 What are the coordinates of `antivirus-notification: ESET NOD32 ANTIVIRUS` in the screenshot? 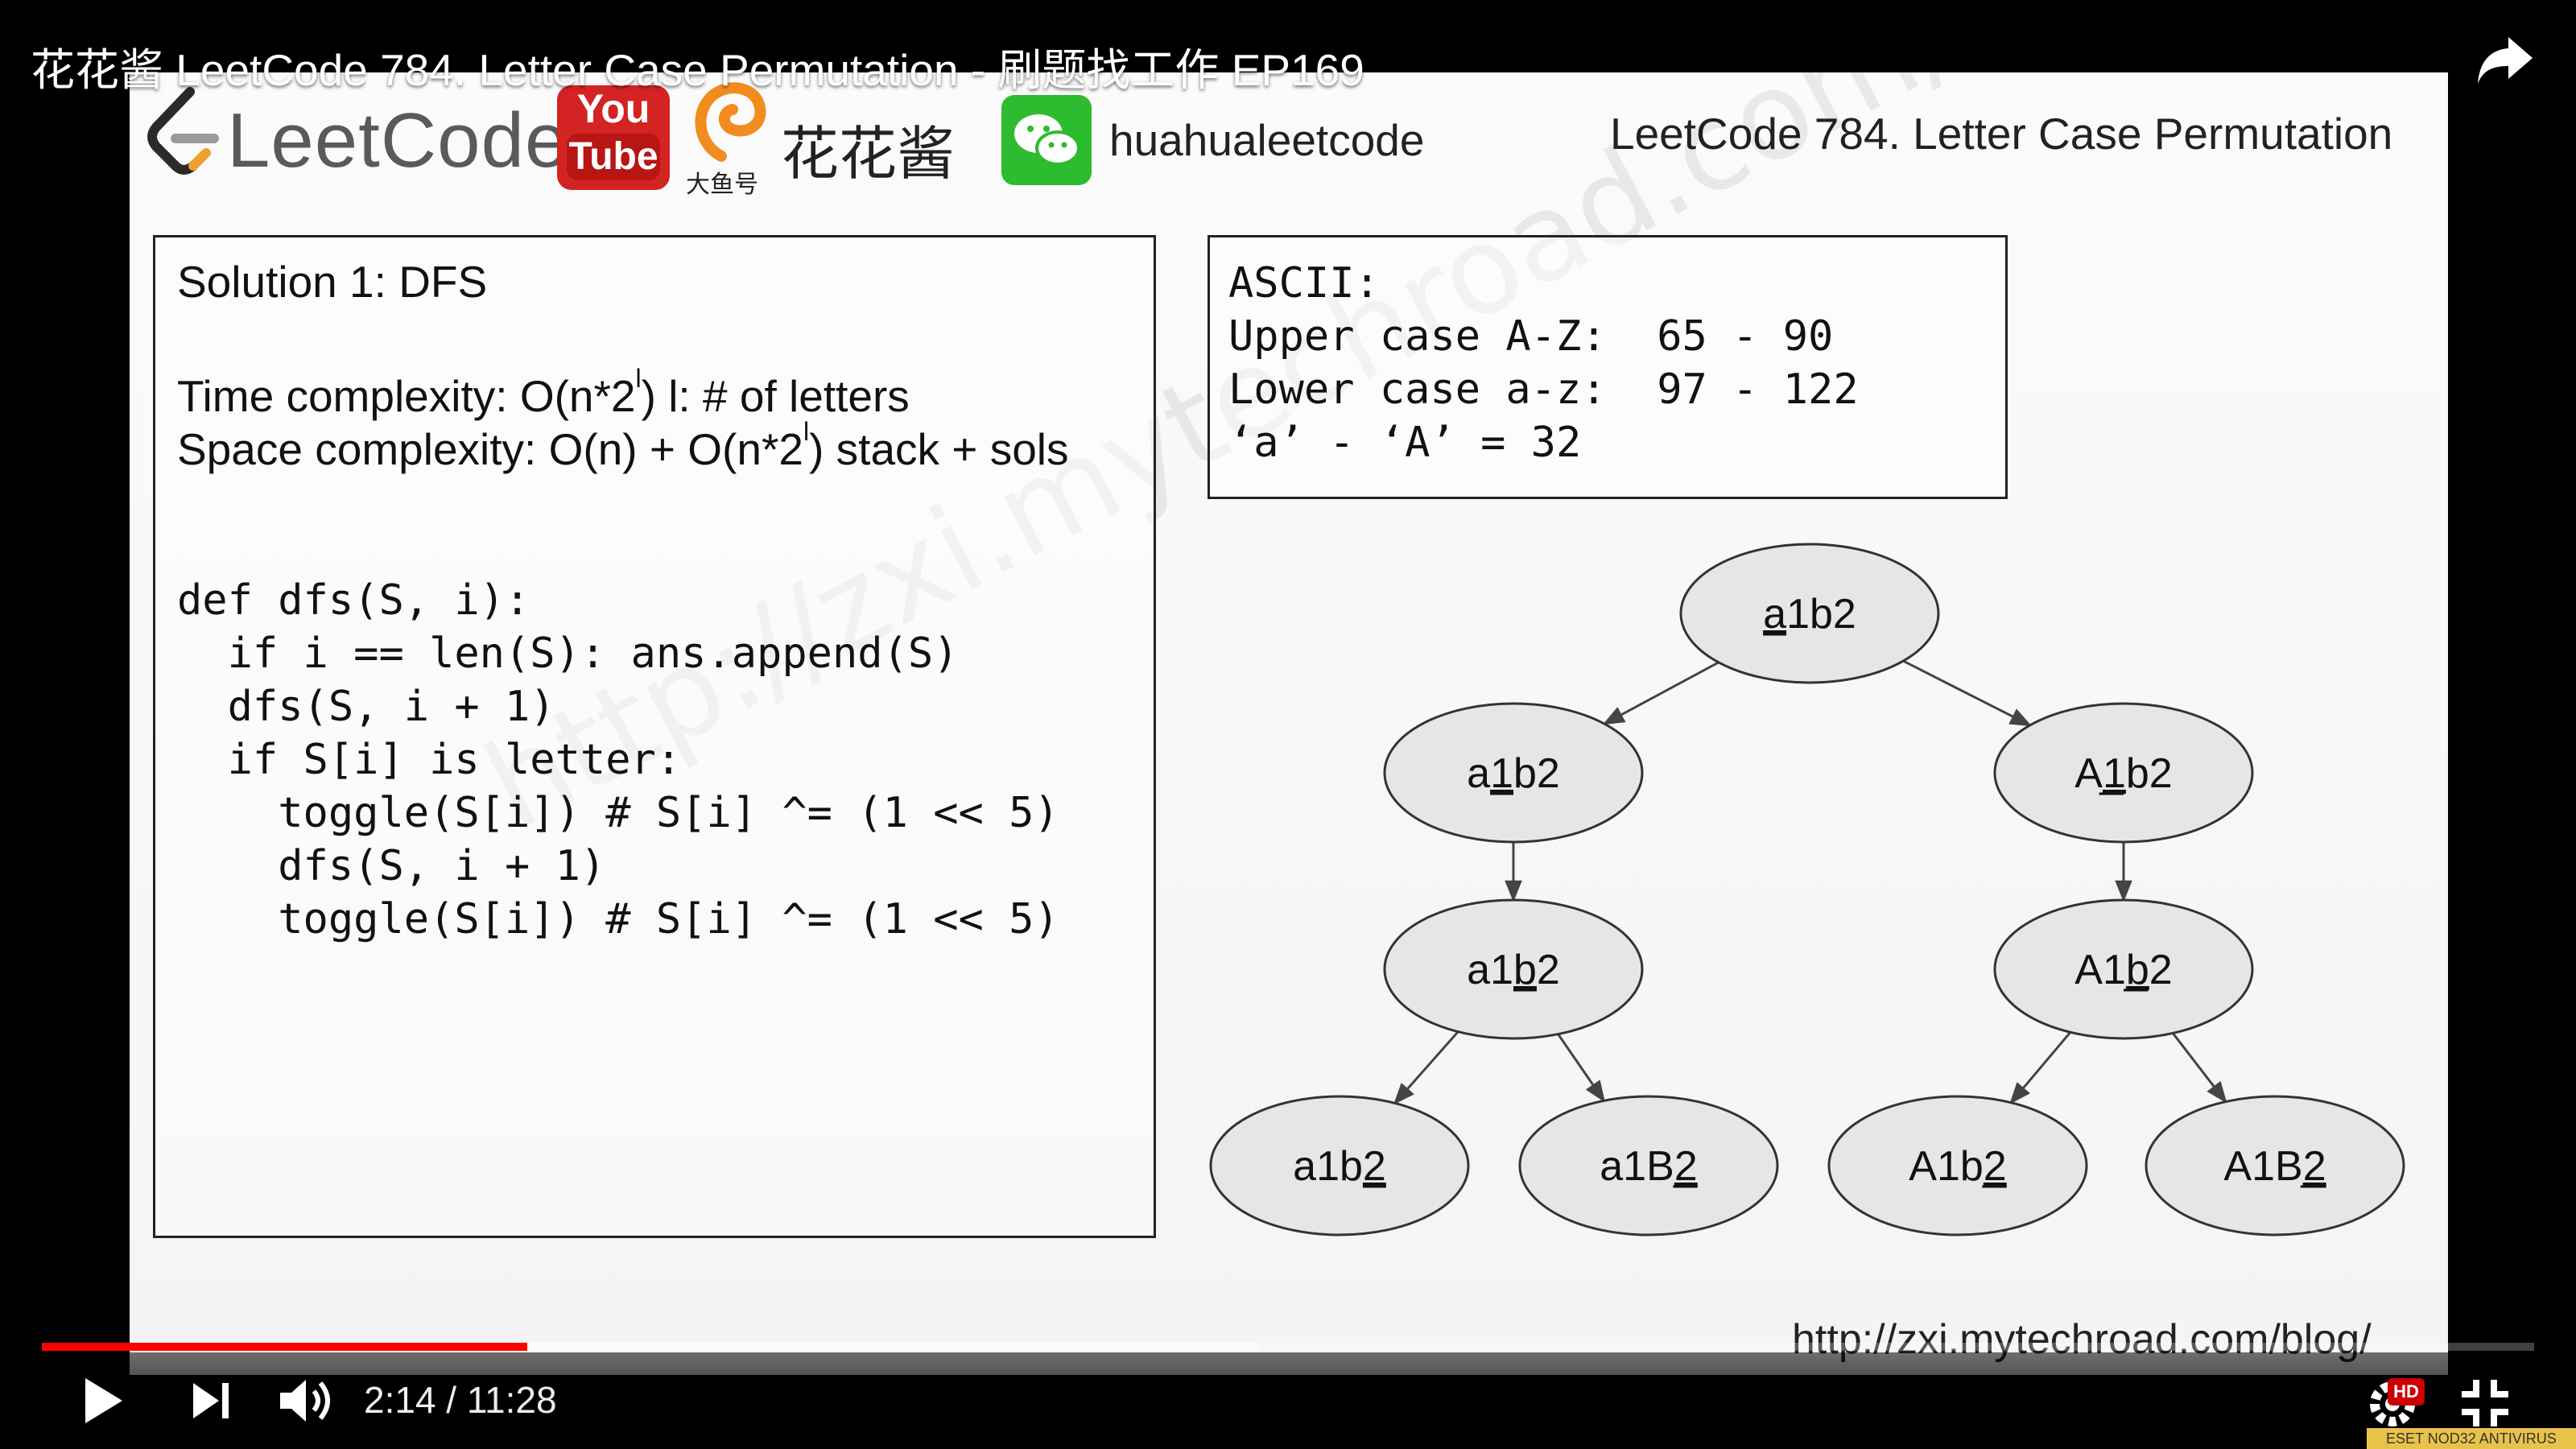 It's located at (2471, 1438).